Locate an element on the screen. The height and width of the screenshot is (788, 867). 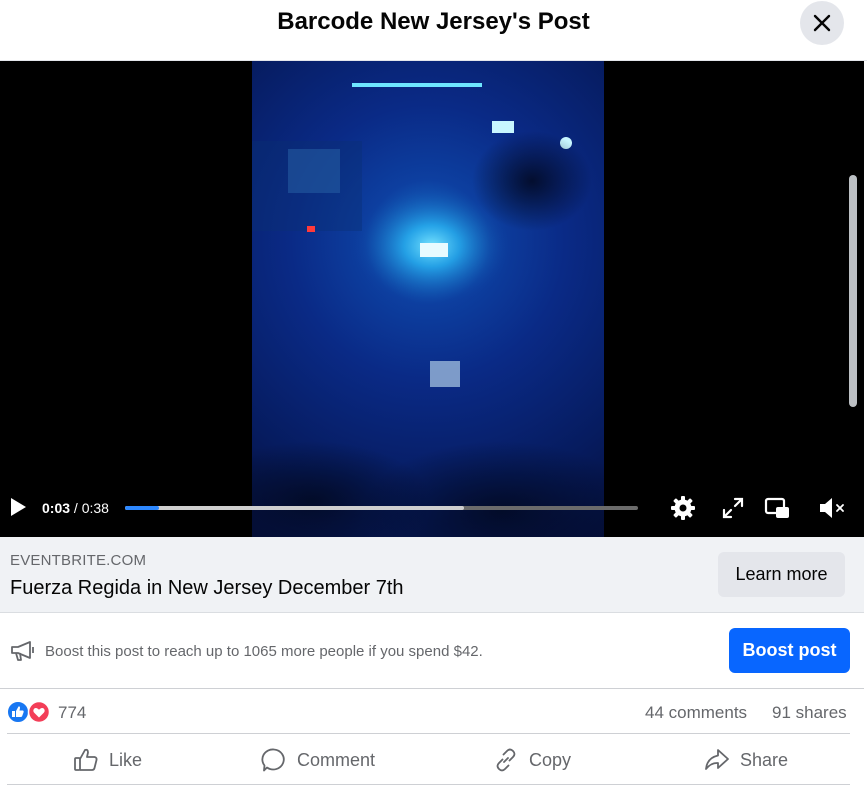
reaction-count: 774 is located at coordinates (72, 713).